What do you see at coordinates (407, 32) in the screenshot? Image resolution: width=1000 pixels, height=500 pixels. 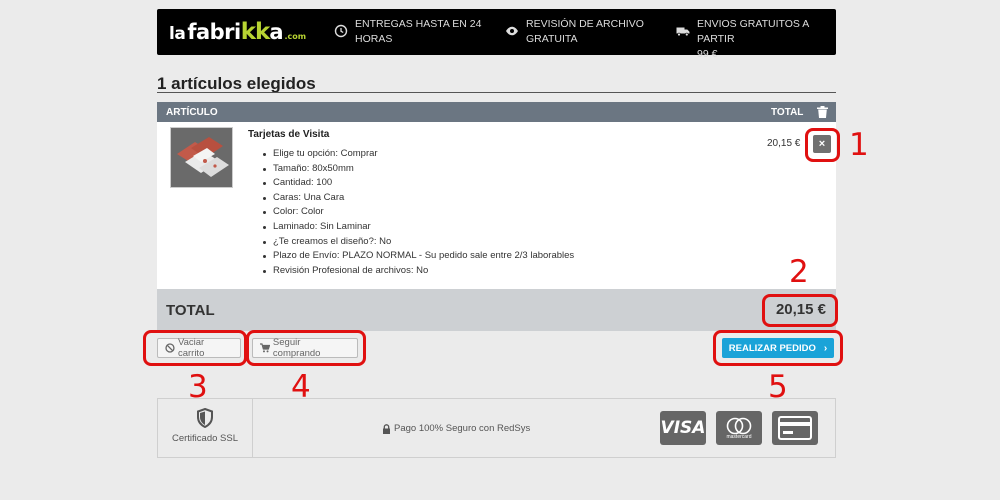 I see `delivery-info: ENTREGAS HASTA EN 24 HORAS` at bounding box center [407, 32].